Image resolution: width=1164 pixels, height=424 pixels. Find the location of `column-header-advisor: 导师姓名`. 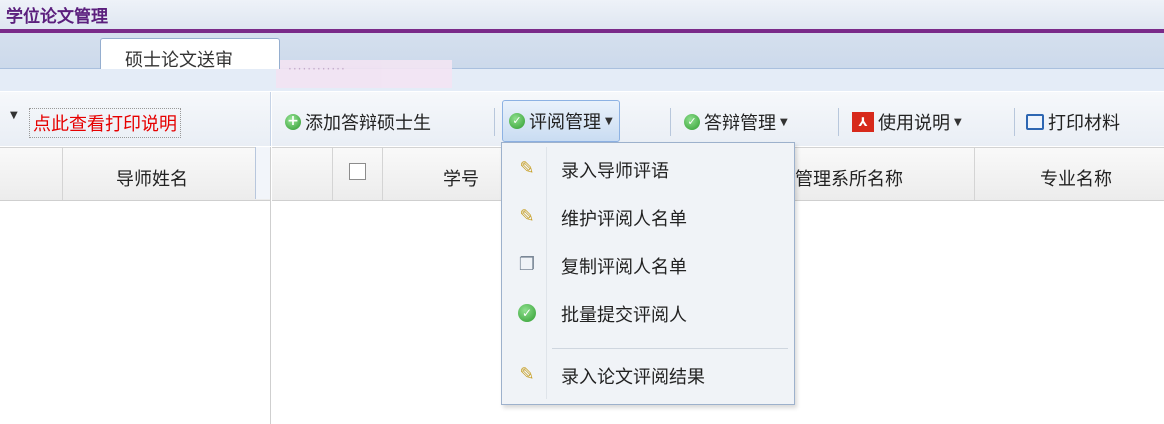

column-header-advisor: 导师姓名 is located at coordinates (152, 178).